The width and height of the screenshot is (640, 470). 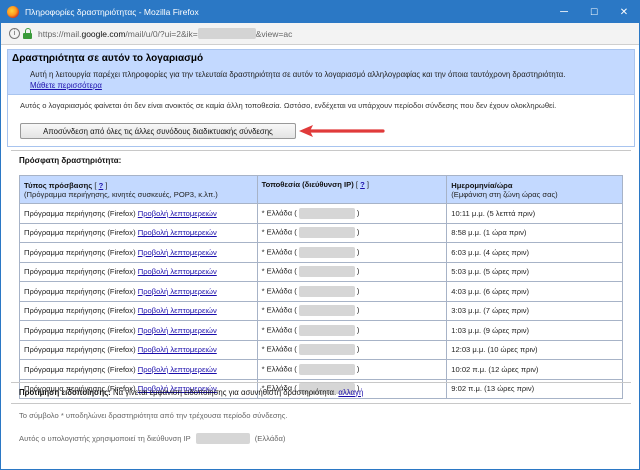 What do you see at coordinates (108, 58) in the screenshot?
I see `page-title: Δραστηριότητα σε αυτόν το λογαριασμό` at bounding box center [108, 58].